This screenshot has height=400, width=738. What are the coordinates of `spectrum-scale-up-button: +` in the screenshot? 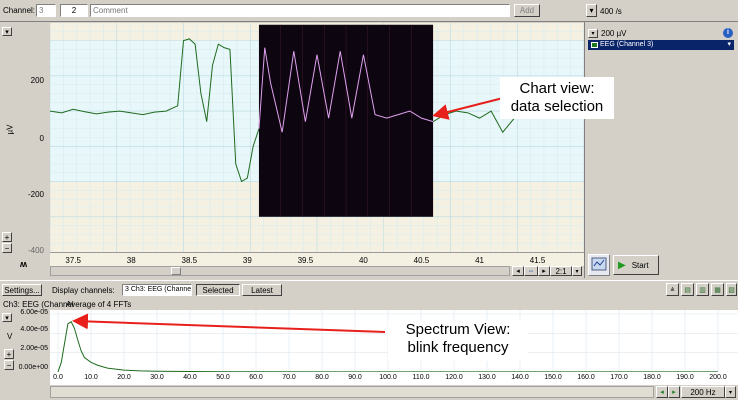 It's located at (9, 354).